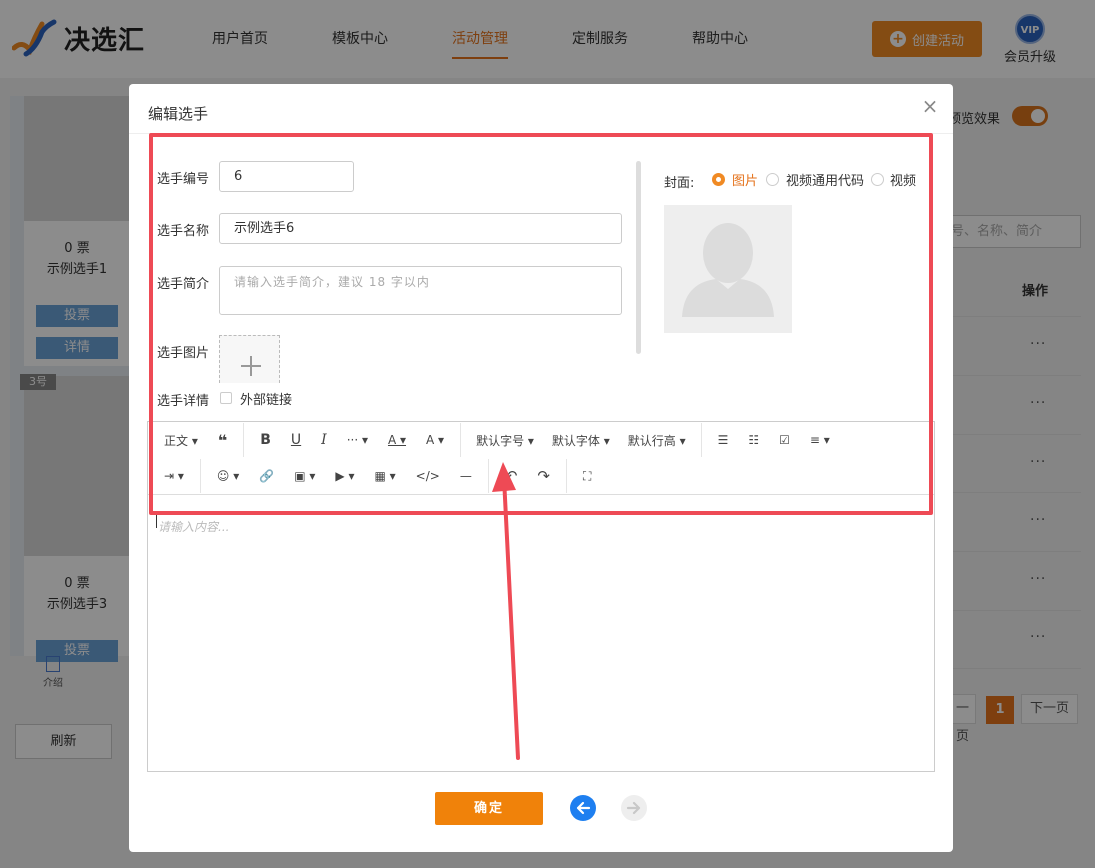 This screenshot has height=868, width=1095. What do you see at coordinates (825, 179) in the screenshot?
I see `cover-option-video-code: 视频通用代码` at bounding box center [825, 179].